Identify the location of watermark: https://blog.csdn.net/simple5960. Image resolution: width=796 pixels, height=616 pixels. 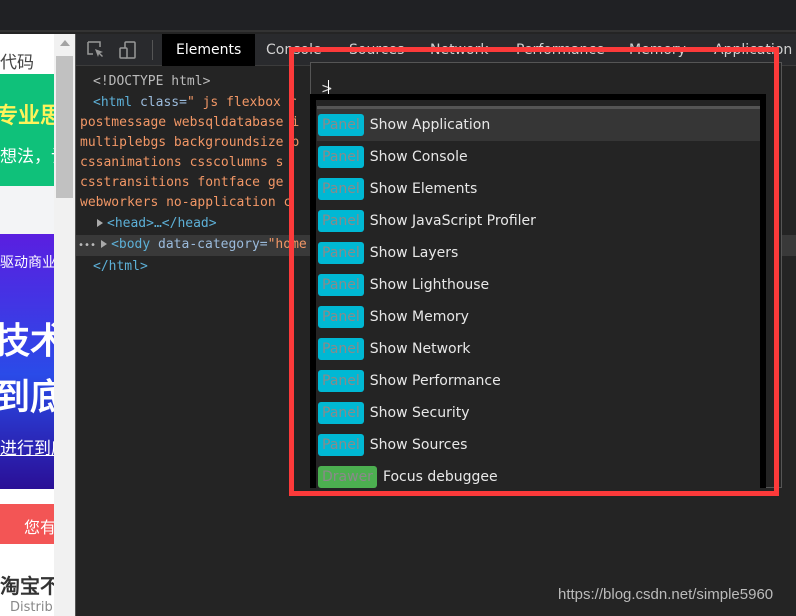
(666, 594).